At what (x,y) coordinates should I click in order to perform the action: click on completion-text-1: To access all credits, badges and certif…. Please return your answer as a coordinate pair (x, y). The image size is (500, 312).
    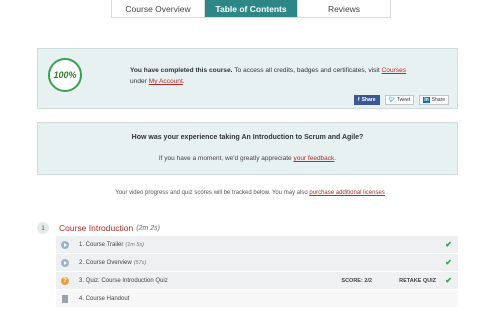
    Looking at the image, I should click on (307, 70).